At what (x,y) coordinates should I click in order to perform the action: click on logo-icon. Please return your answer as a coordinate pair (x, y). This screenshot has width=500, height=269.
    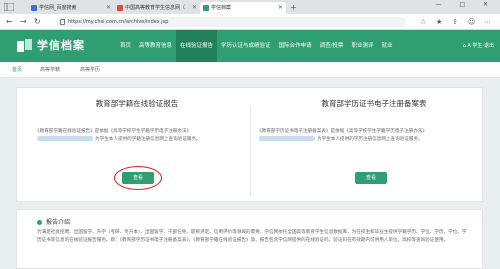
    Looking at the image, I should click on (24, 45).